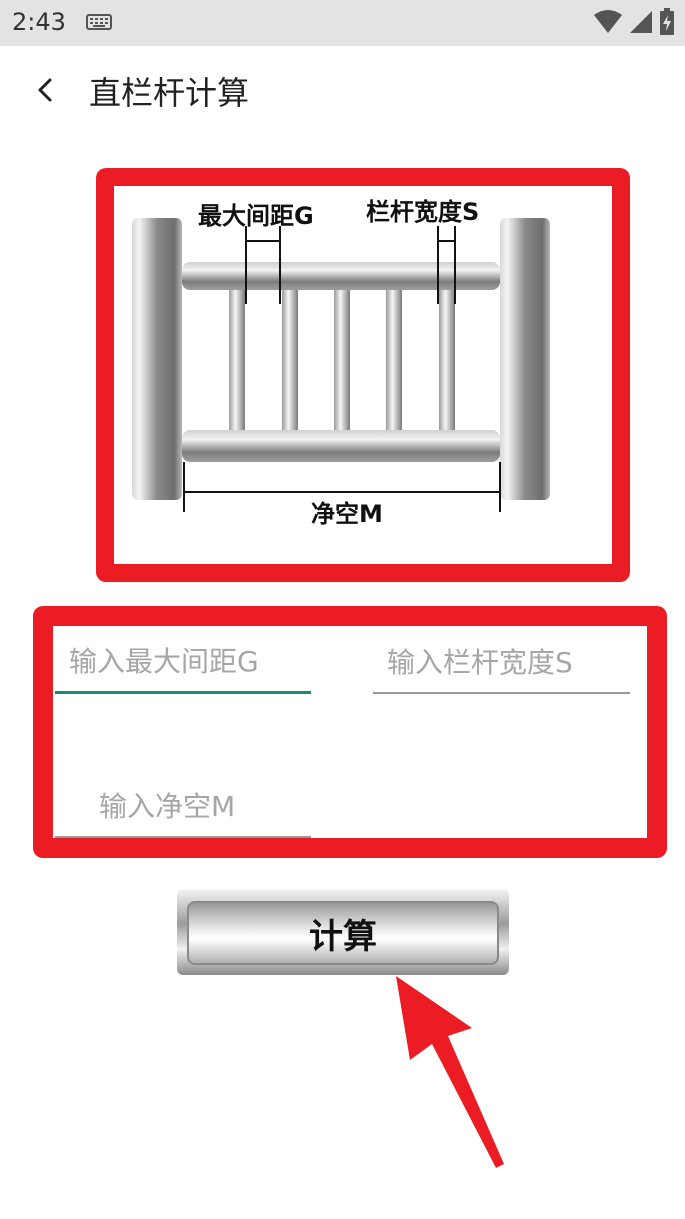  Describe the element at coordinates (39, 22) in the screenshot. I see `status-time: 2:43` at that location.